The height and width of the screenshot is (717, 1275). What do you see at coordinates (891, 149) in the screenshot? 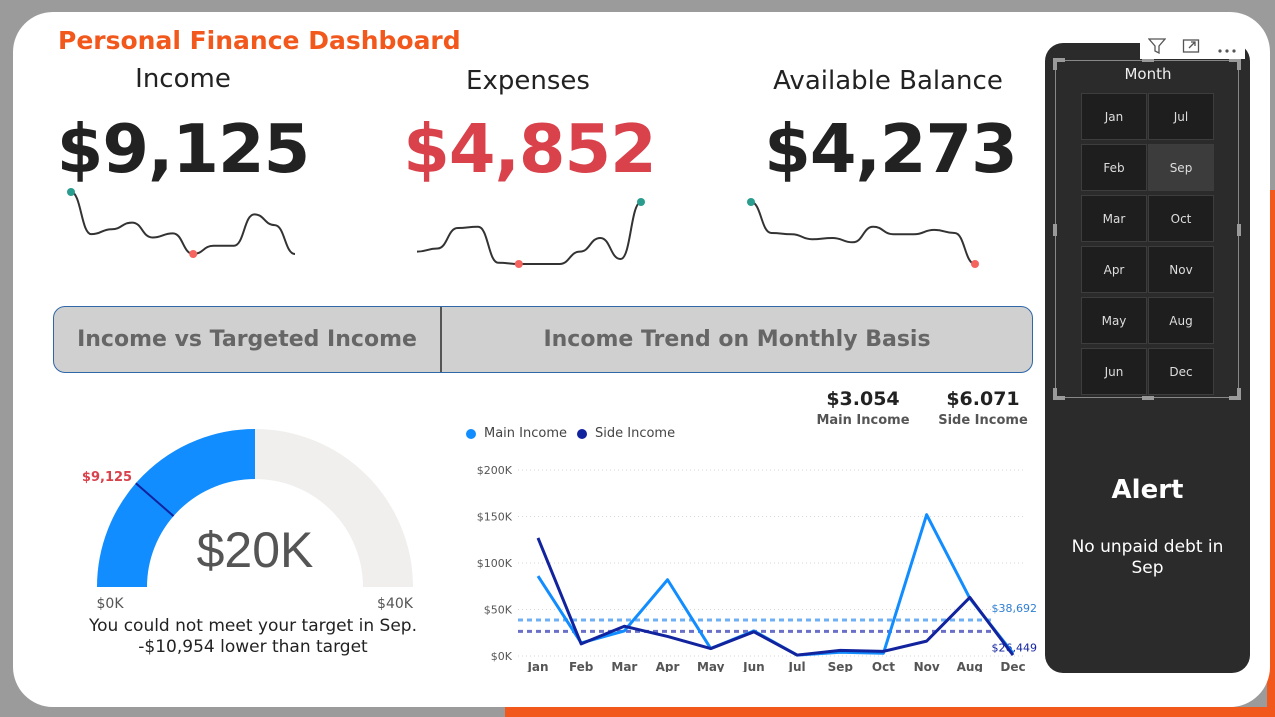
I see `balance-kpi-value: $4,273` at bounding box center [891, 149].